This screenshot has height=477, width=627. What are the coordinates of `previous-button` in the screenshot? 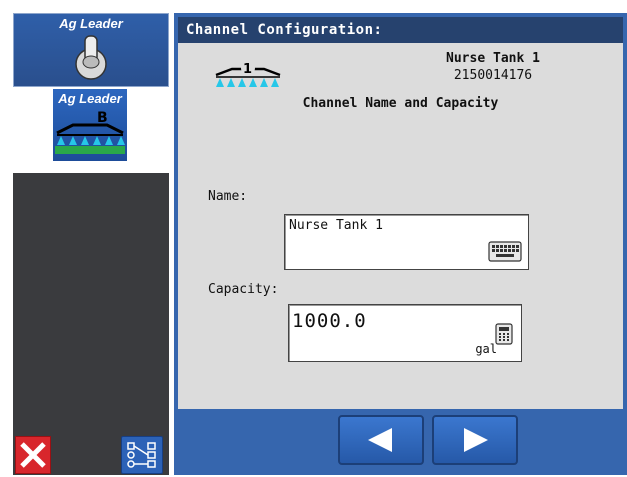 It's located at (381, 440).